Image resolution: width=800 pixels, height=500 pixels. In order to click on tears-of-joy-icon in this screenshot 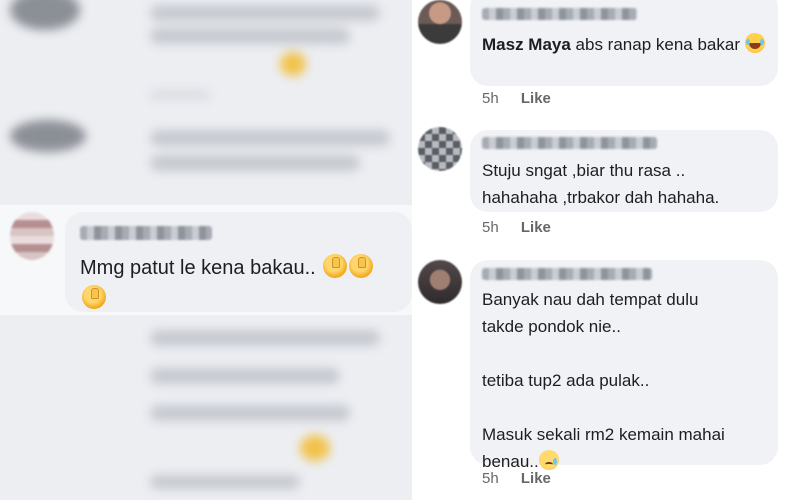, I will do `click(754, 43)`.